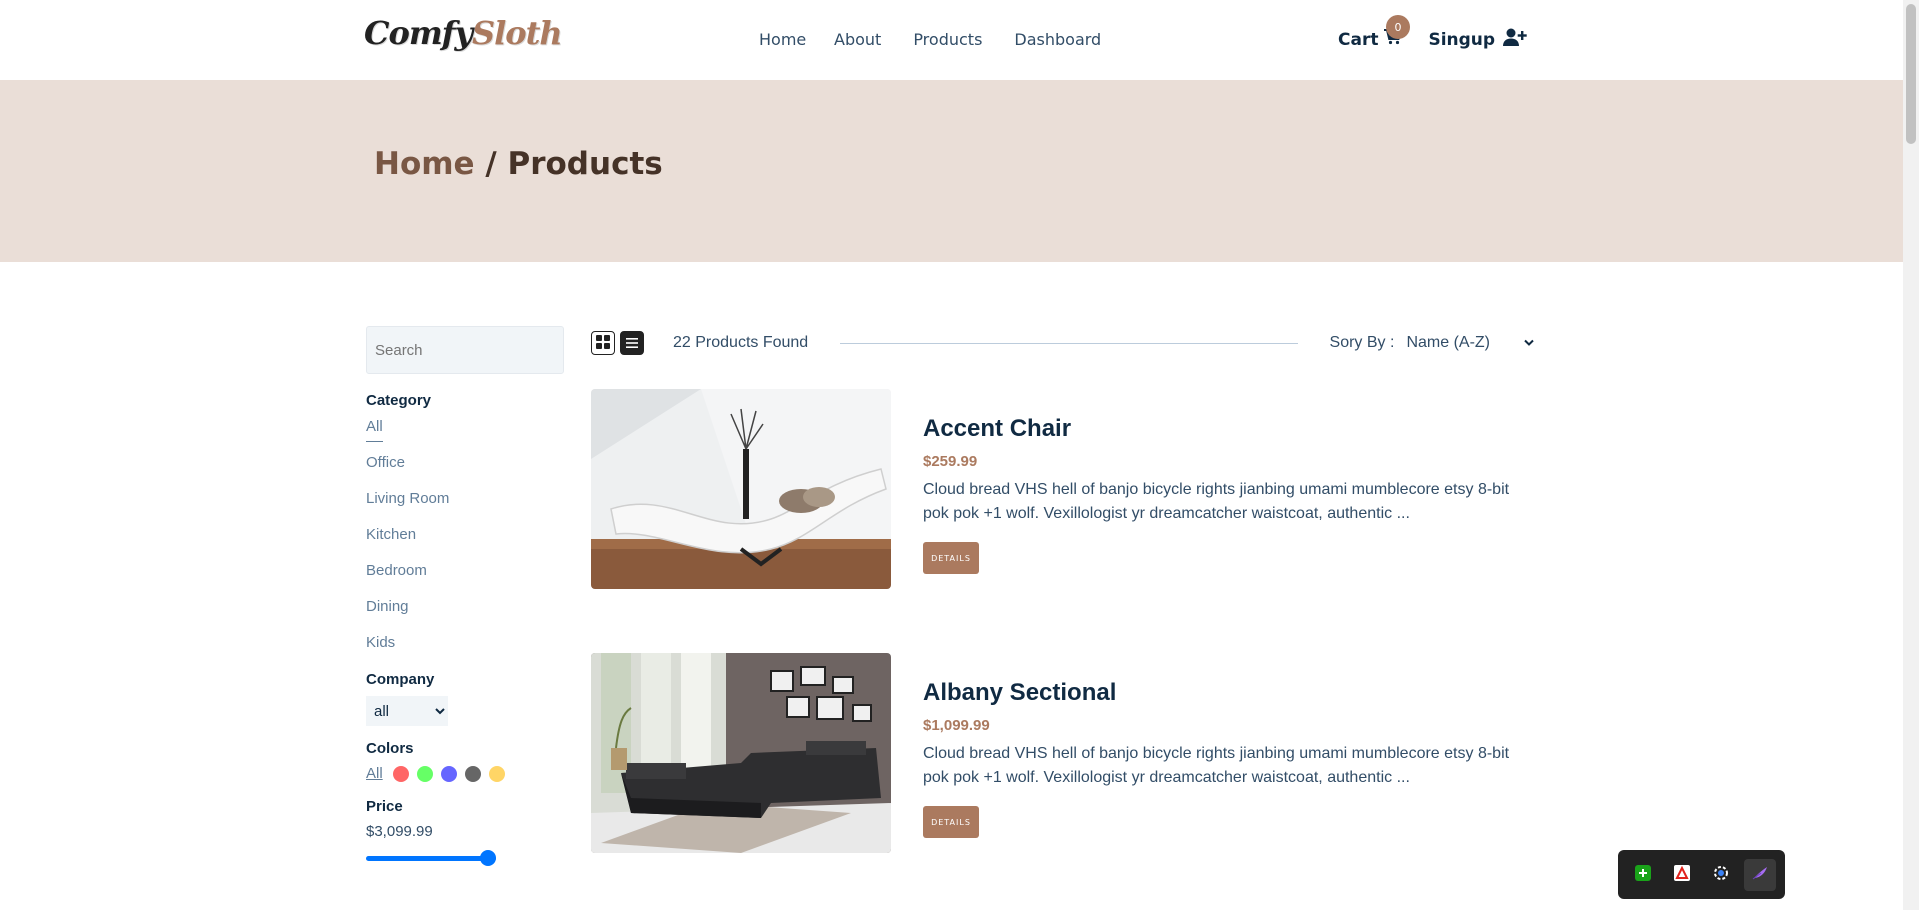  What do you see at coordinates (1515, 39) in the screenshot?
I see `user-plus-icon` at bounding box center [1515, 39].